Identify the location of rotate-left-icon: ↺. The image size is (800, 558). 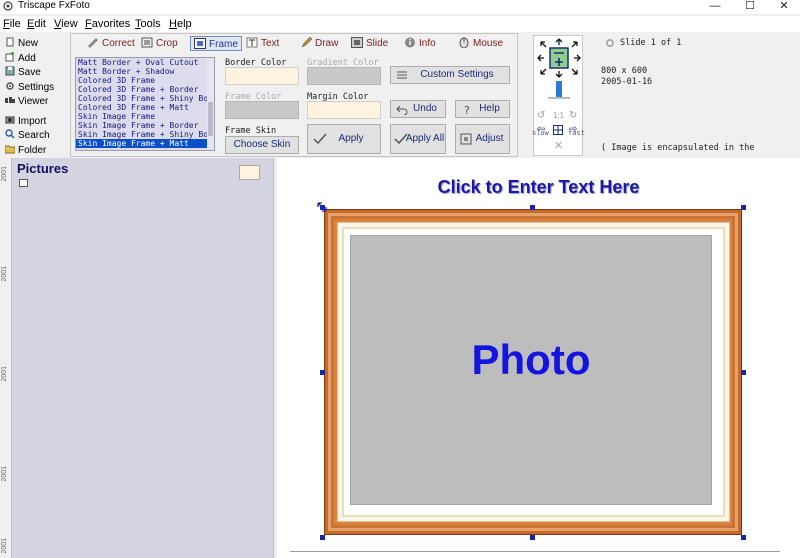
(541, 115).